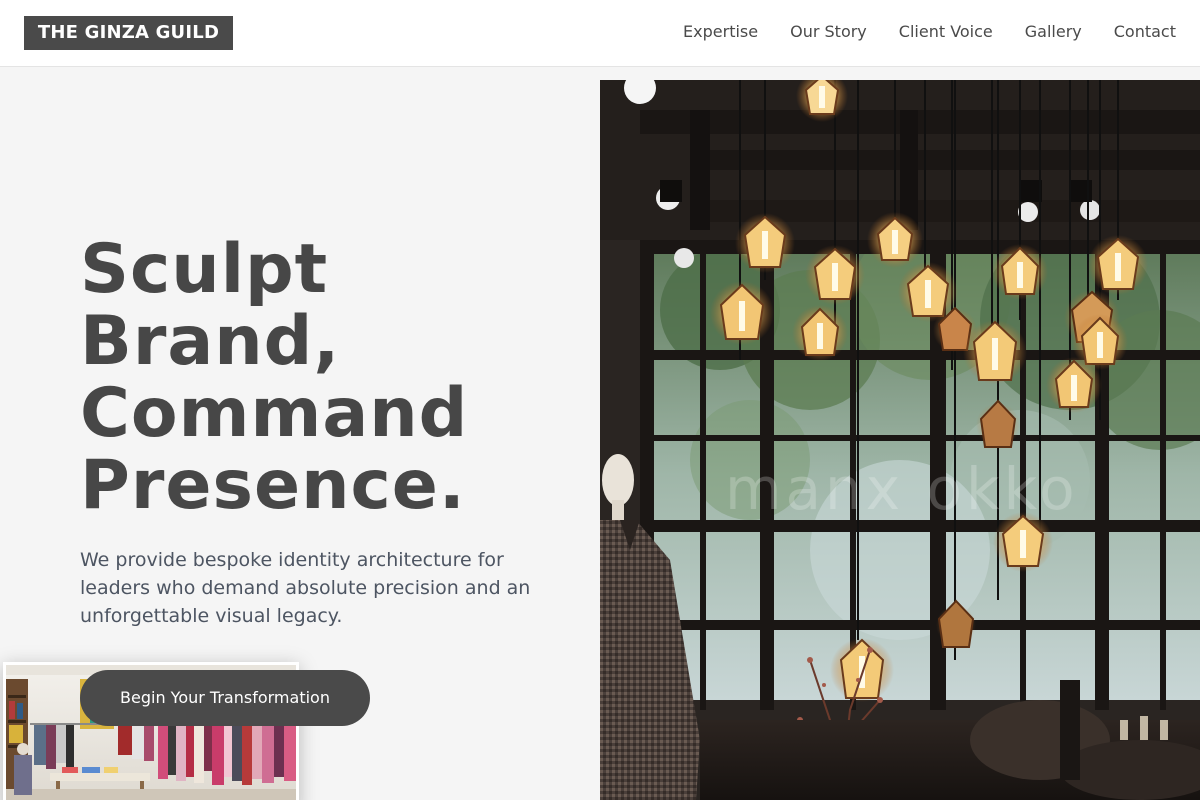 This screenshot has height=800, width=1200. What do you see at coordinates (946, 32) in the screenshot?
I see `nav-link-client-voice: Client Voice` at bounding box center [946, 32].